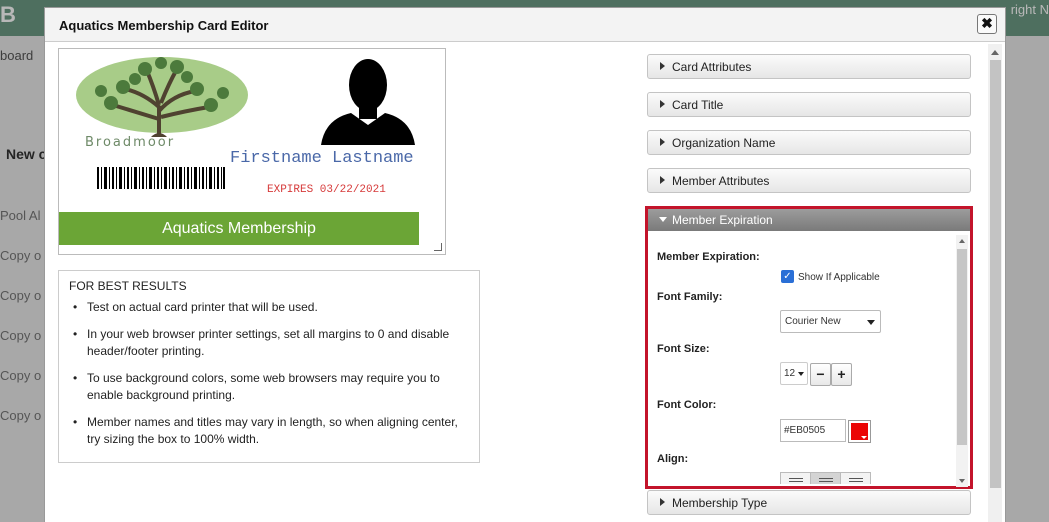 This screenshot has width=1049, height=522. Describe the element at coordinates (995, 274) in the screenshot. I see `dialog-scrollbar-thumb` at that location.